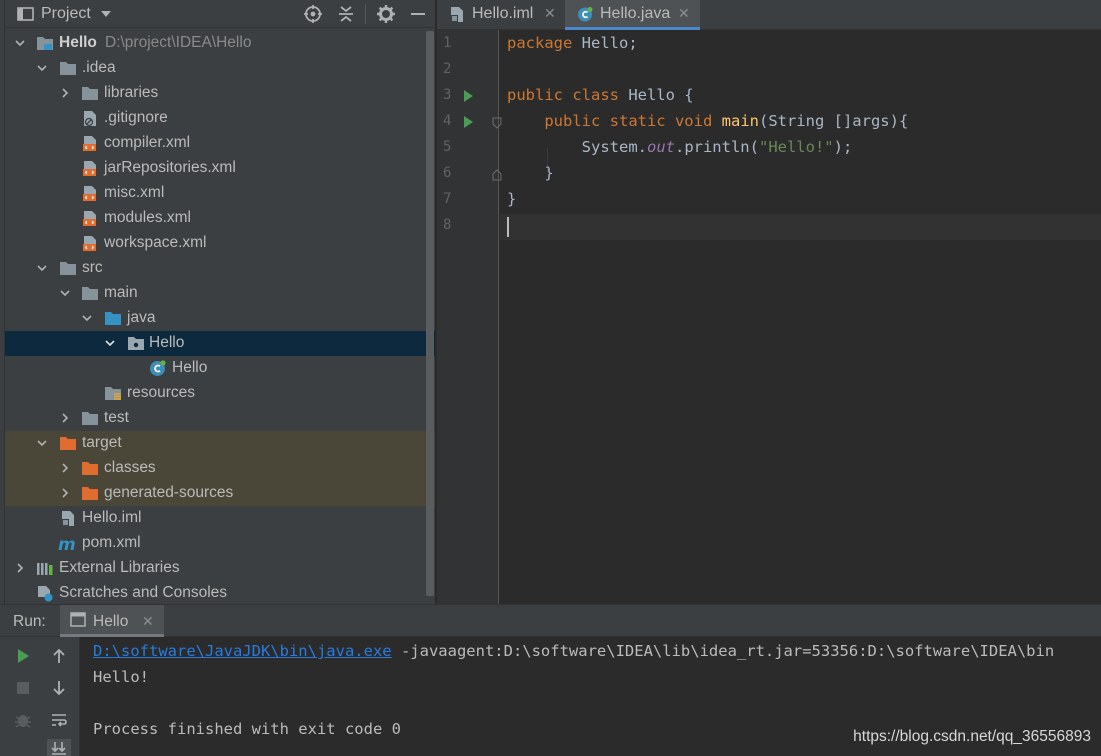 The image size is (1101, 756). I want to click on gear-icon, so click(386, 14).